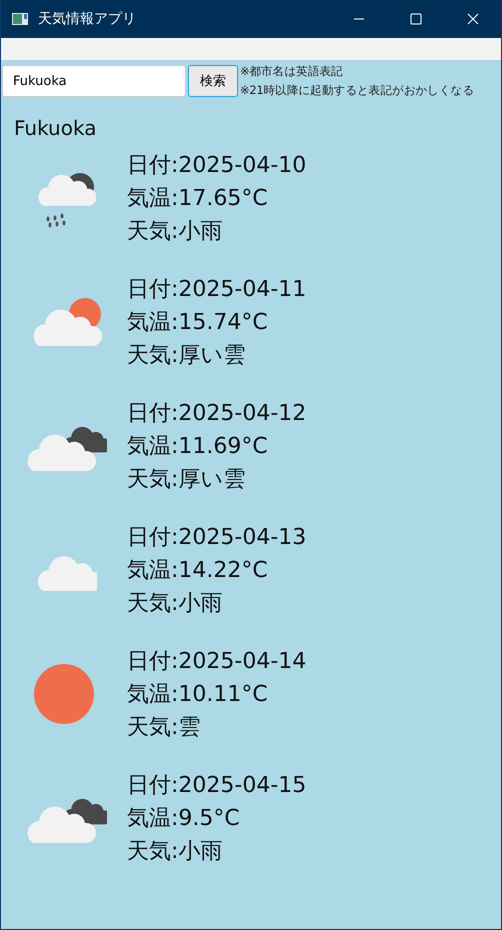 The height and width of the screenshot is (930, 502). What do you see at coordinates (198, 694) in the screenshot?
I see `temperature-text: 気温:10.11°C` at bounding box center [198, 694].